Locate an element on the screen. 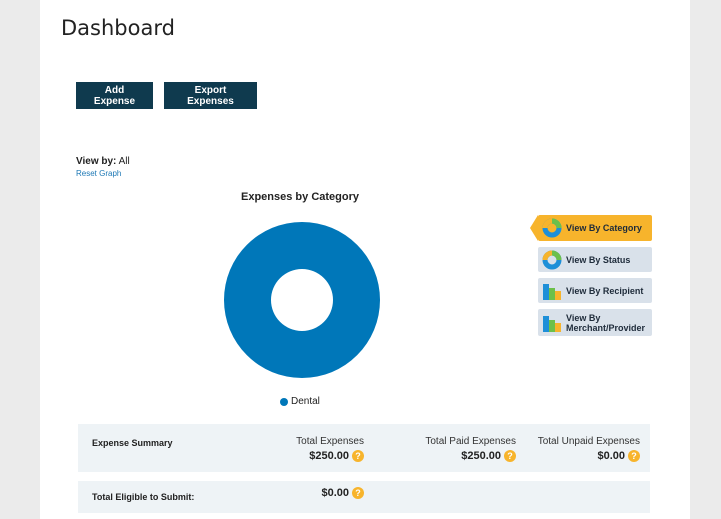  view-by-merchant-button: View By Merchant/Provider is located at coordinates (595, 322).